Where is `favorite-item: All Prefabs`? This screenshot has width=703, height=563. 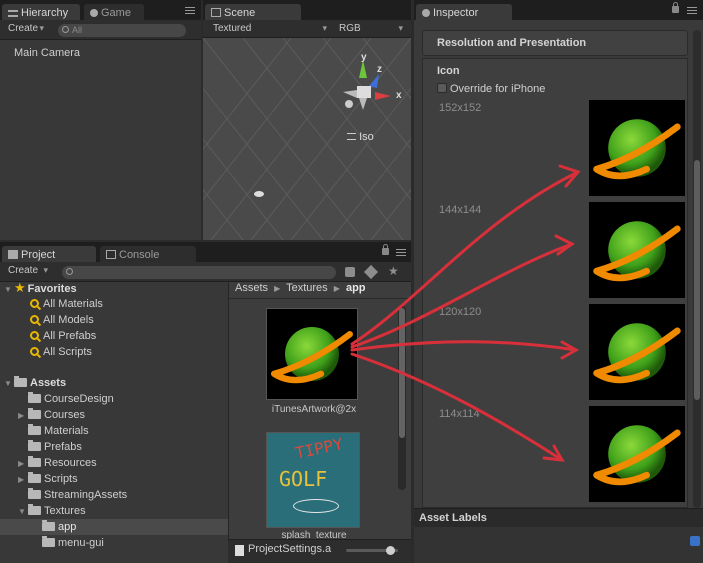 favorite-item: All Prefabs is located at coordinates (63, 336).